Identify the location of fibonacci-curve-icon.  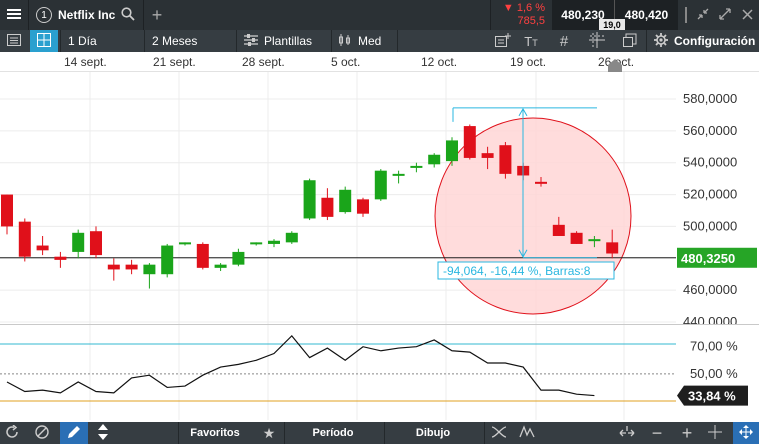
(499, 433).